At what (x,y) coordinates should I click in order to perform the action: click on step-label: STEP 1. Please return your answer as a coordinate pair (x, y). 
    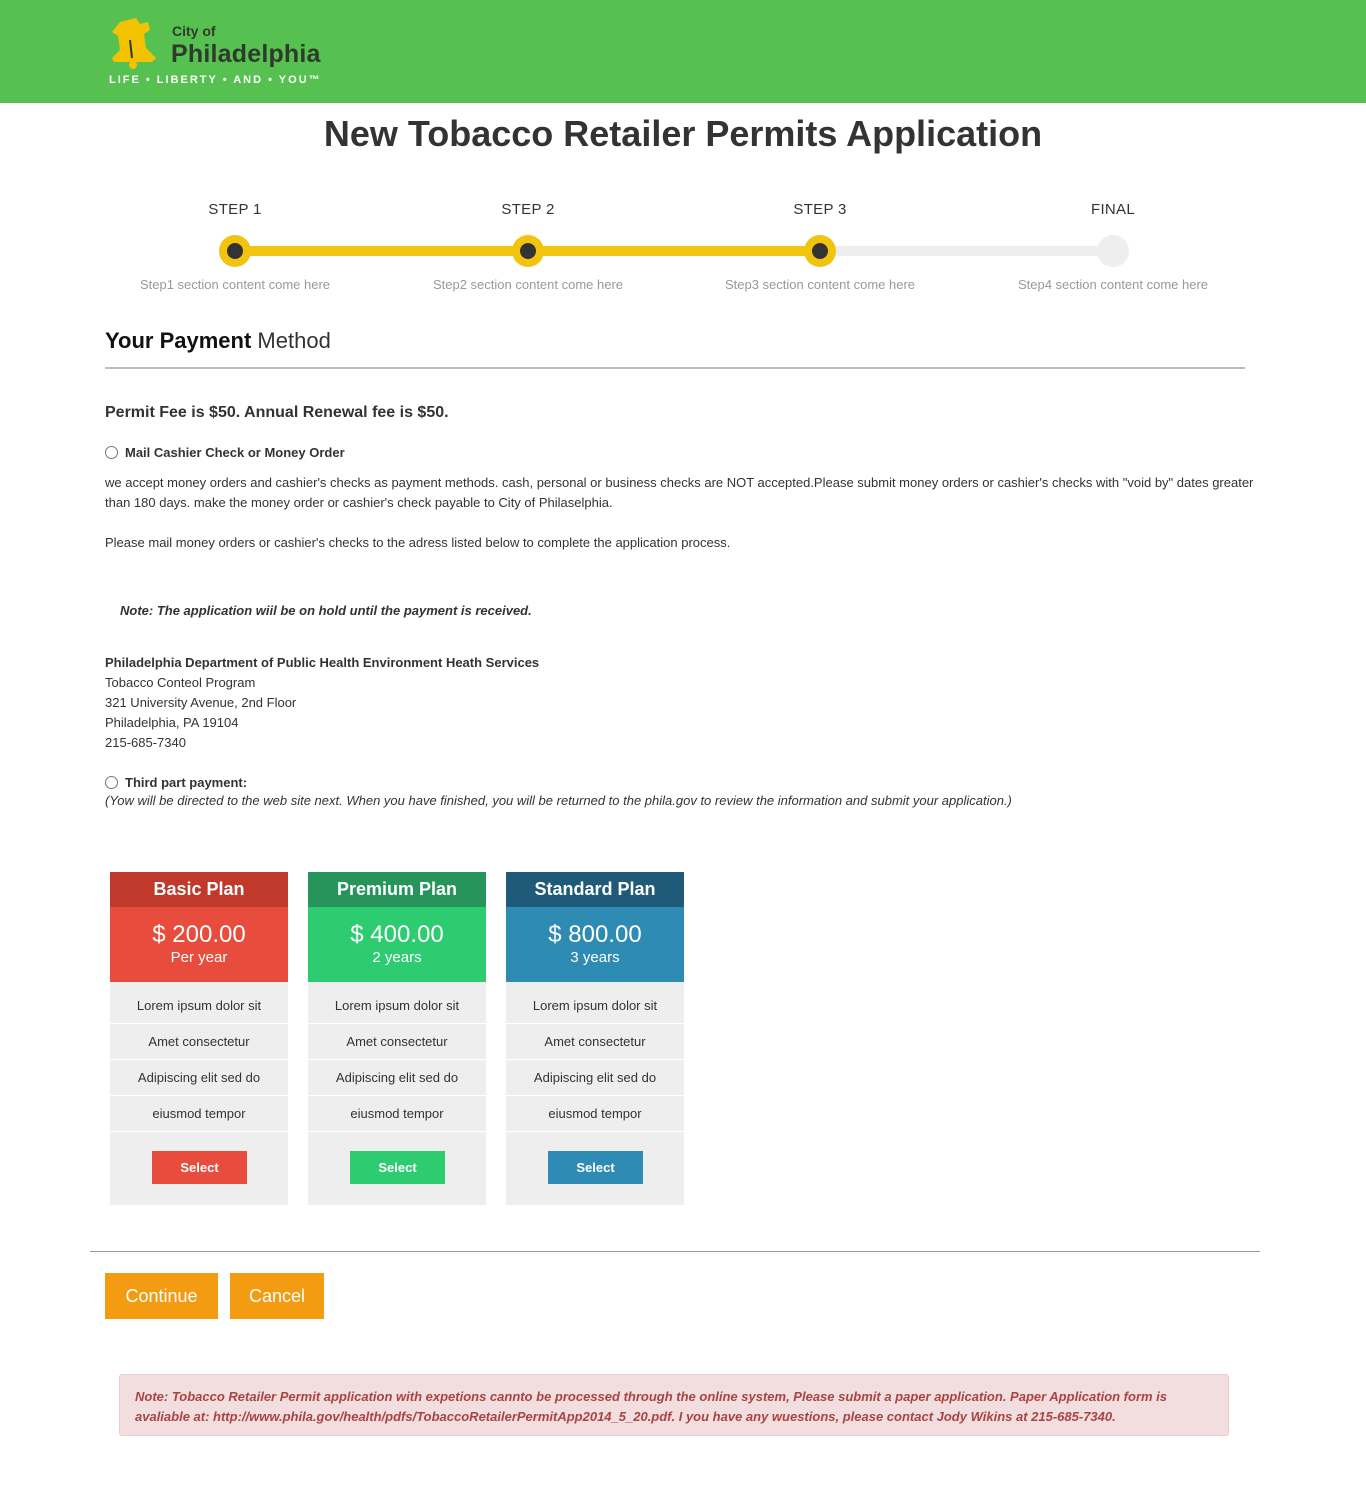
    Looking at the image, I should click on (235, 209).